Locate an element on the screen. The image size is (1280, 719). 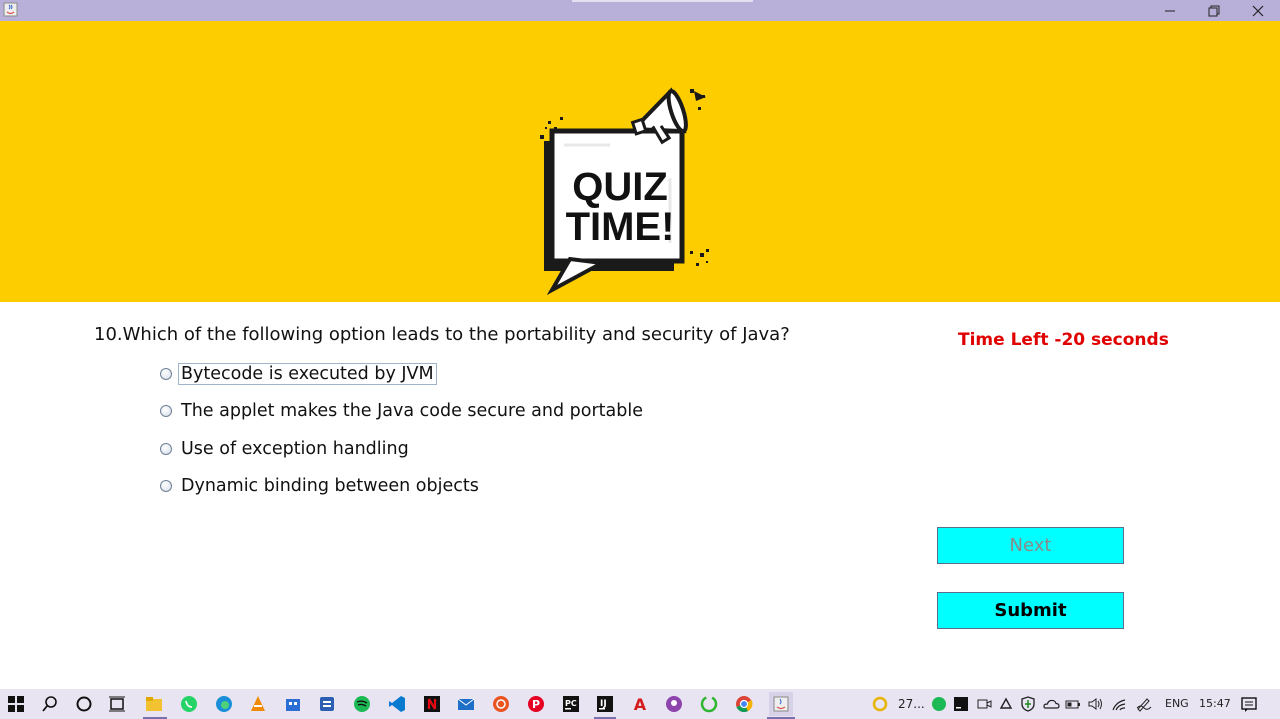
svg-text: IJ is located at coordinates (603, 704).